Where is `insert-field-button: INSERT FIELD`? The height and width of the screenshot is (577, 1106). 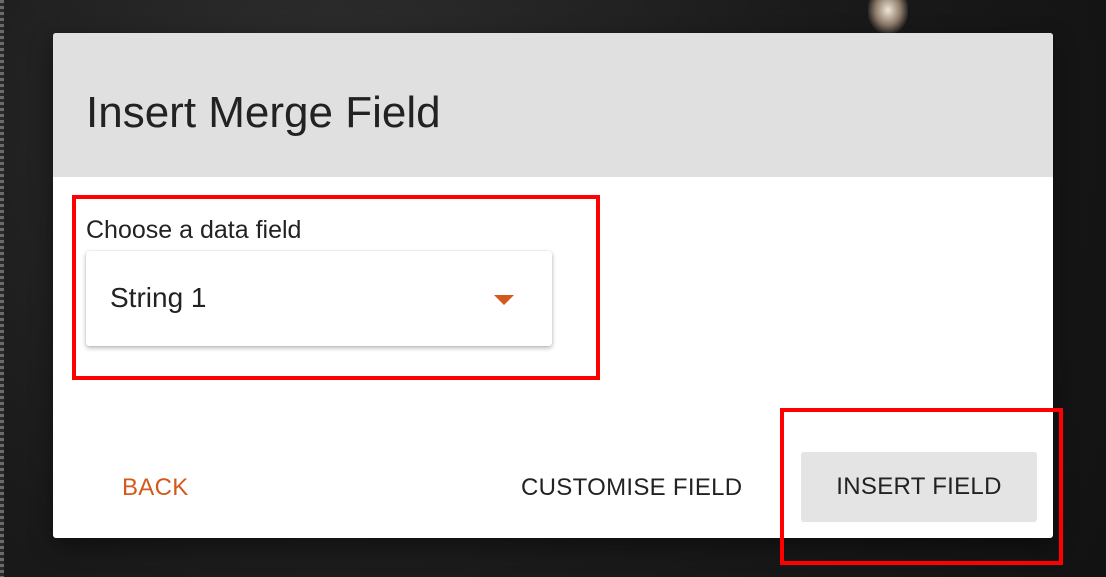 insert-field-button: INSERT FIELD is located at coordinates (919, 487).